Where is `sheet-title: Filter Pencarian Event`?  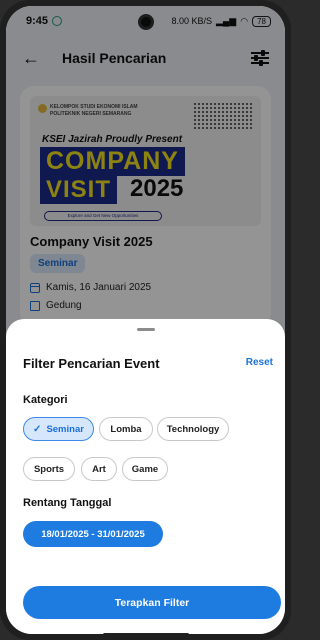
sheet-title: Filter Pencarian Event is located at coordinates (91, 363).